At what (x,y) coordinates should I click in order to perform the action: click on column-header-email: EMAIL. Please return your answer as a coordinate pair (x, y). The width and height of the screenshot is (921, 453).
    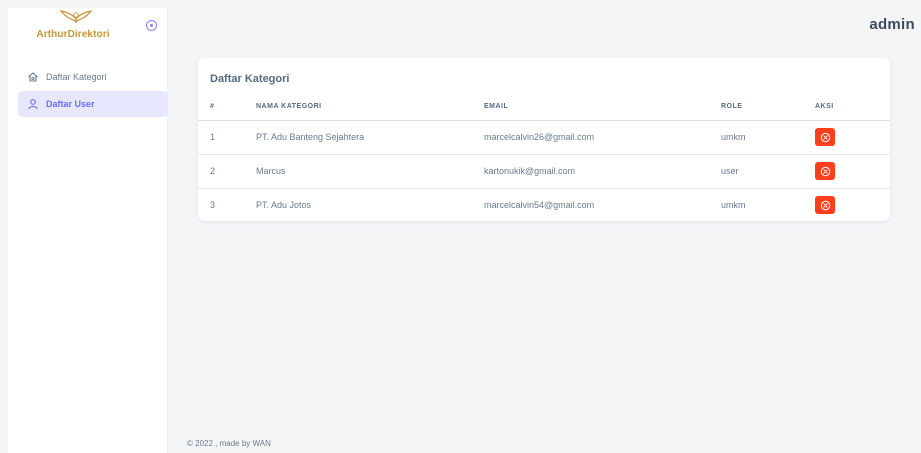
    Looking at the image, I should click on (602, 107).